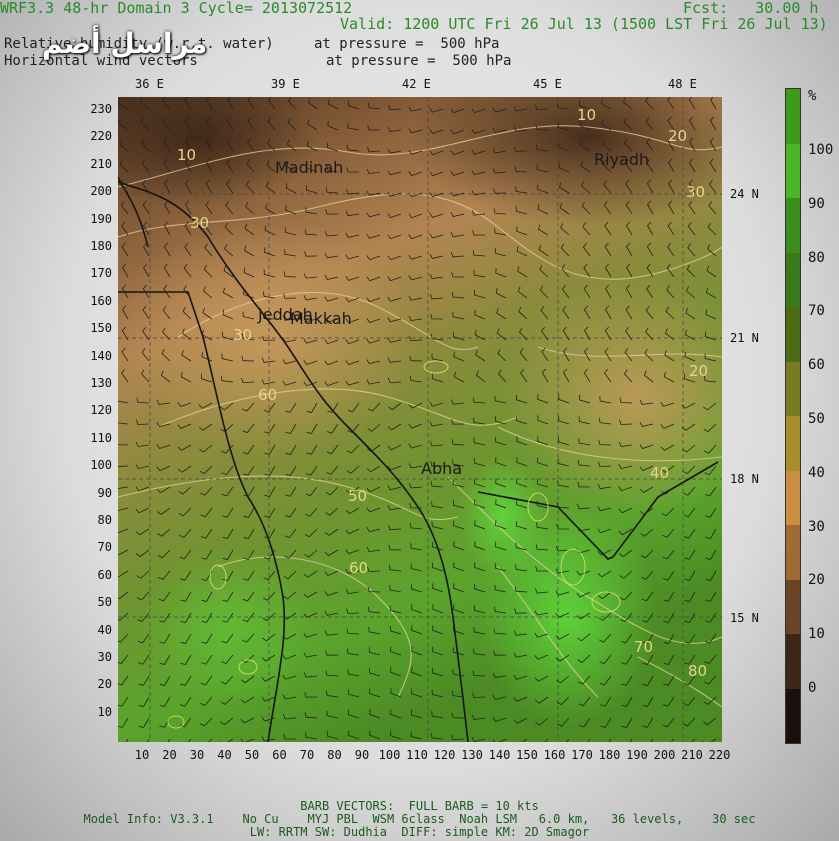 This screenshot has width=839, height=841. I want to click on latitude-label: 24 N, so click(744, 194).